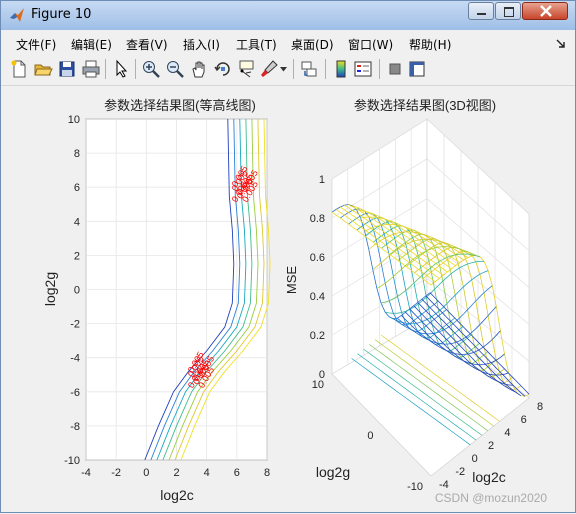  Describe the element at coordinates (199, 69) in the screenshot. I see `pan-icon` at that location.